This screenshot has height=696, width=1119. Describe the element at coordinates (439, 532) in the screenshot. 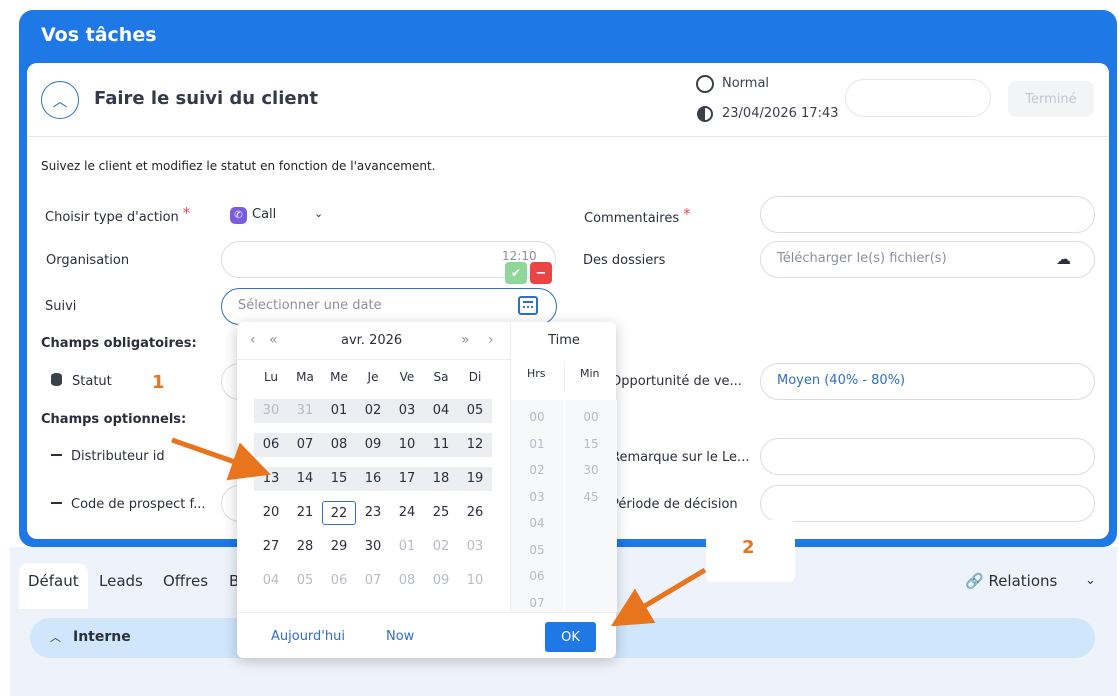

I see `annotation-arrows` at that location.